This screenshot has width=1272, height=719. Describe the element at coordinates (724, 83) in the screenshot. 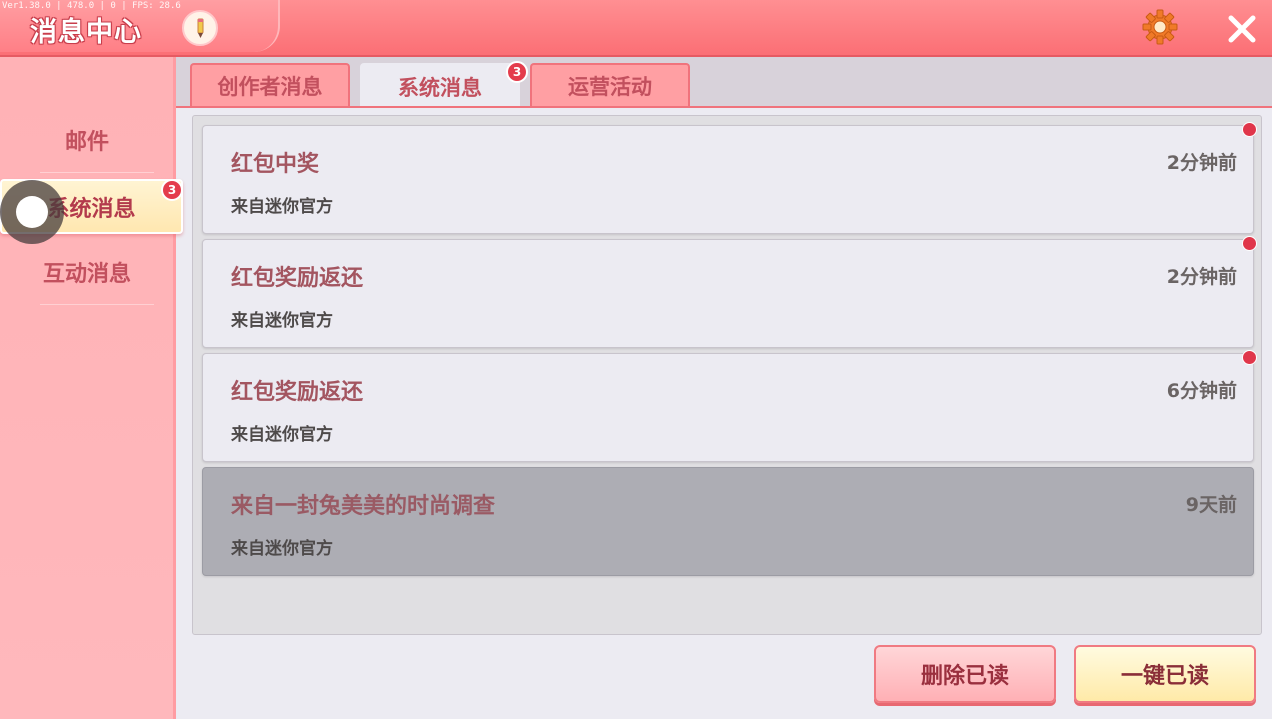

I see `tab-bar: 创作者消息 系统消息 3 运营活动` at that location.